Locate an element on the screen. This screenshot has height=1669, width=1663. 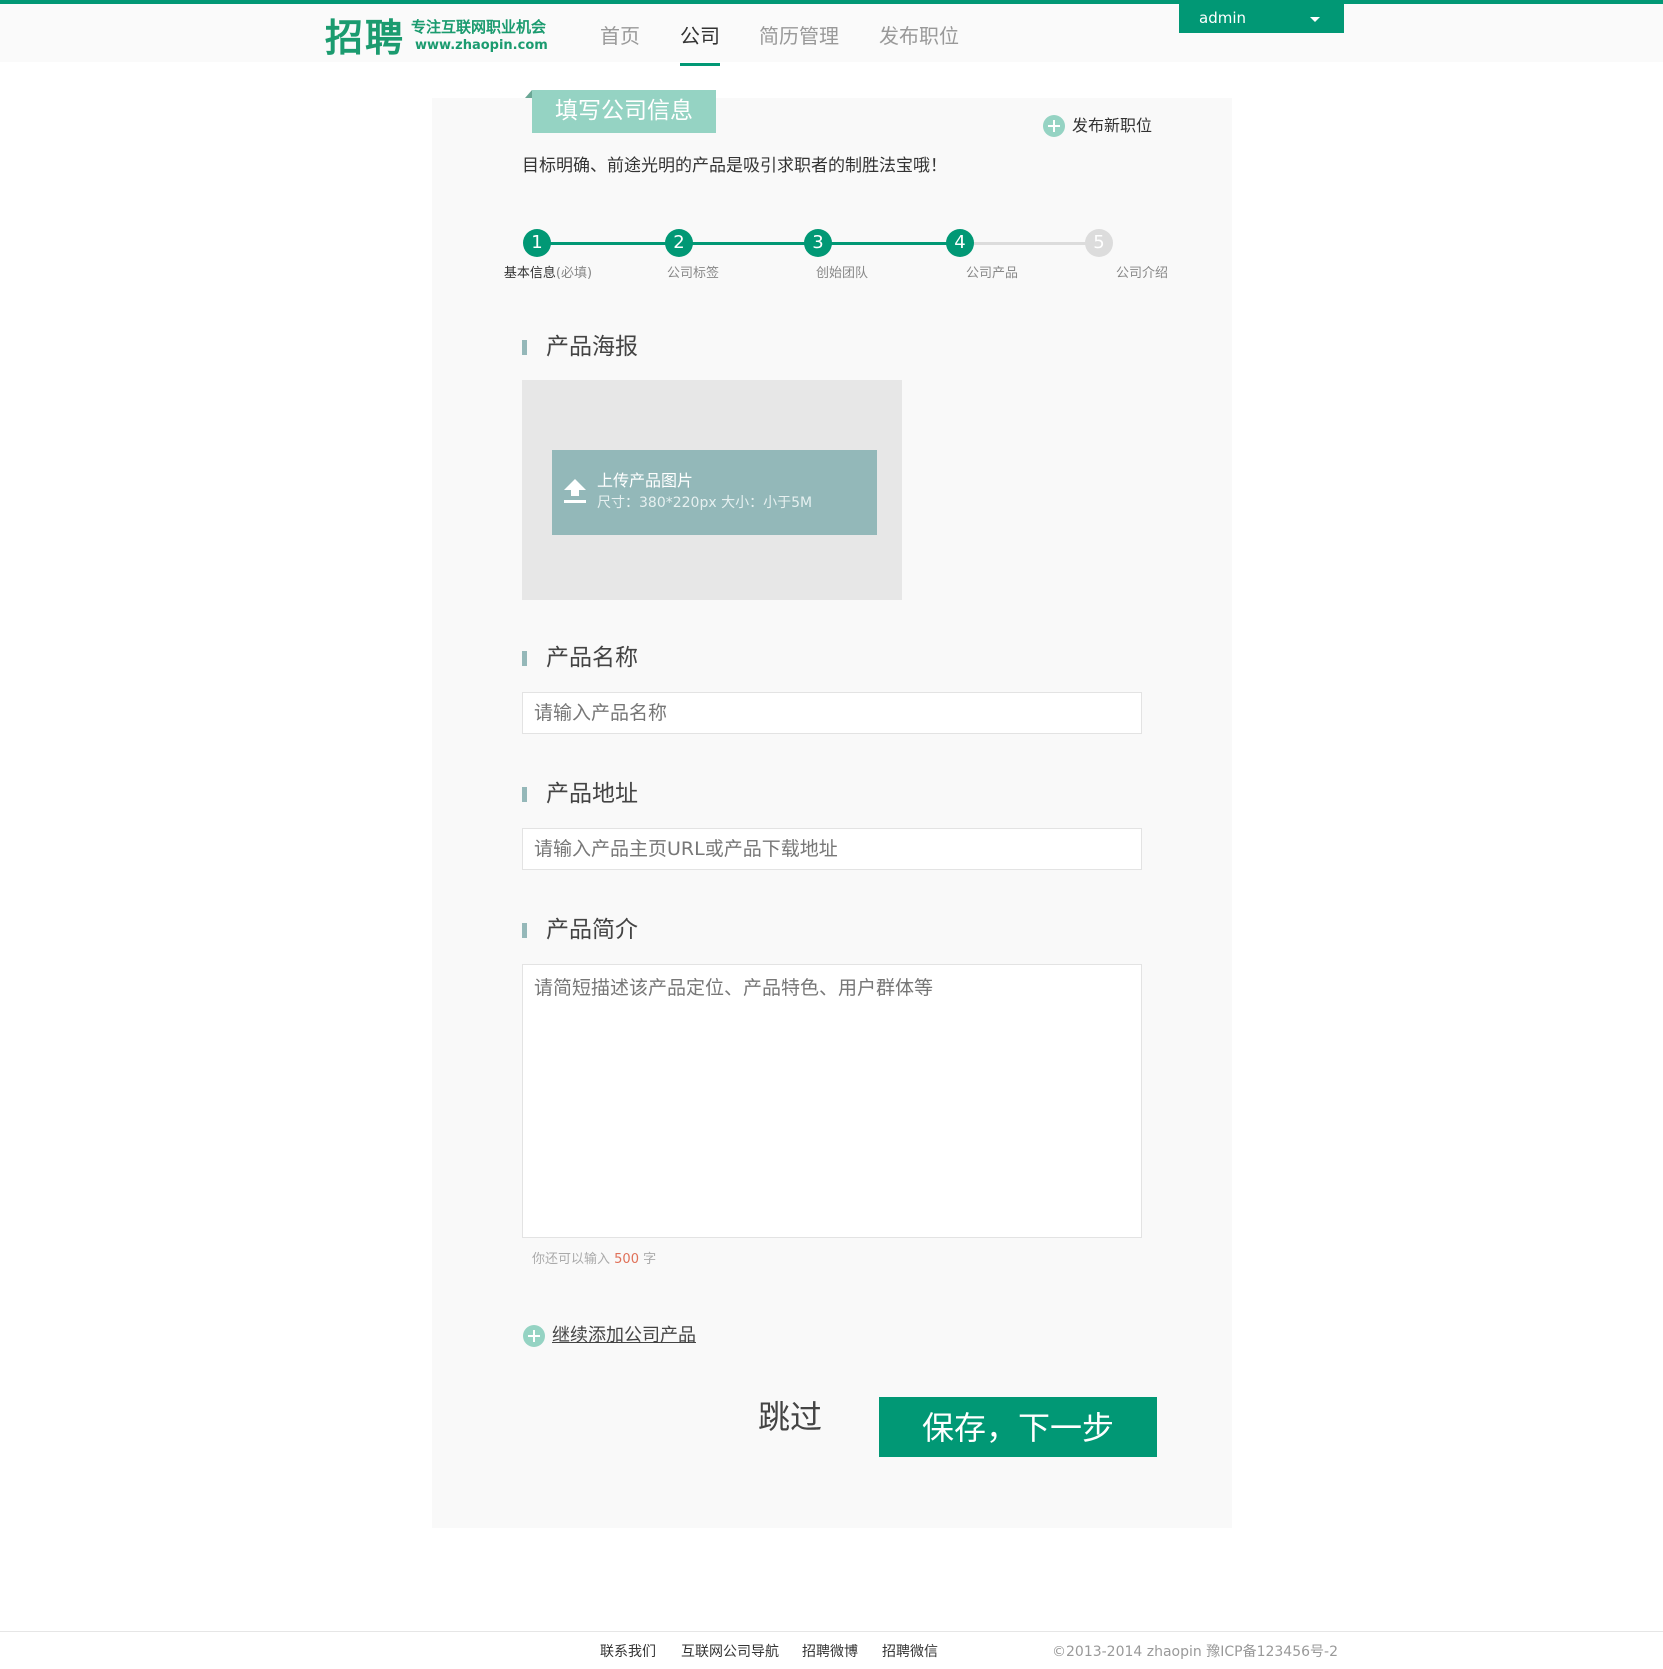
poster-upload-area: 上传产品图片 尺寸：380*220px 大小：小于5M is located at coordinates (712, 490).